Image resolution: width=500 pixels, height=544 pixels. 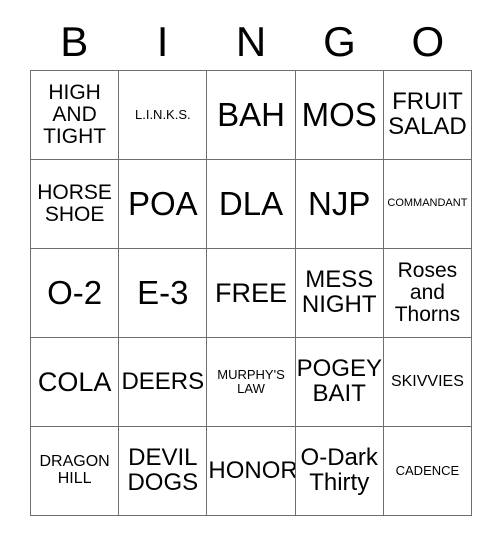 I want to click on bingo-cell-label: Roses and Thorns, so click(x=427, y=292).